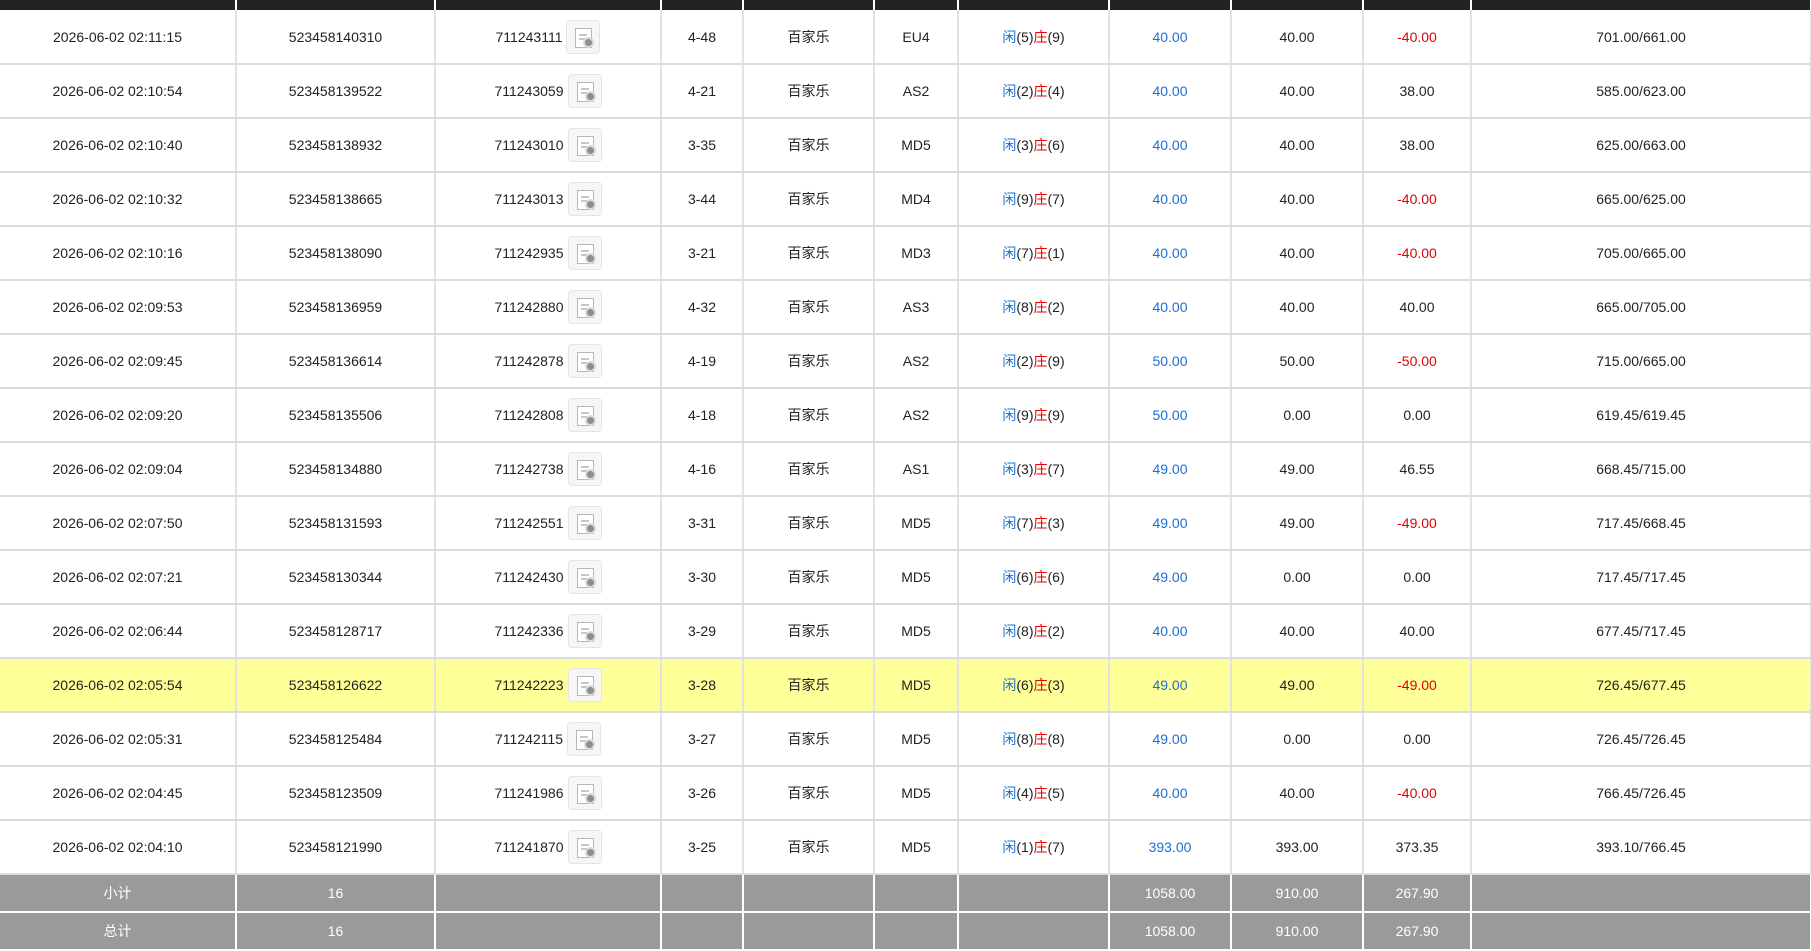 Image resolution: width=1811 pixels, height=951 pixels. I want to click on player-score: (2), so click(1025, 361).